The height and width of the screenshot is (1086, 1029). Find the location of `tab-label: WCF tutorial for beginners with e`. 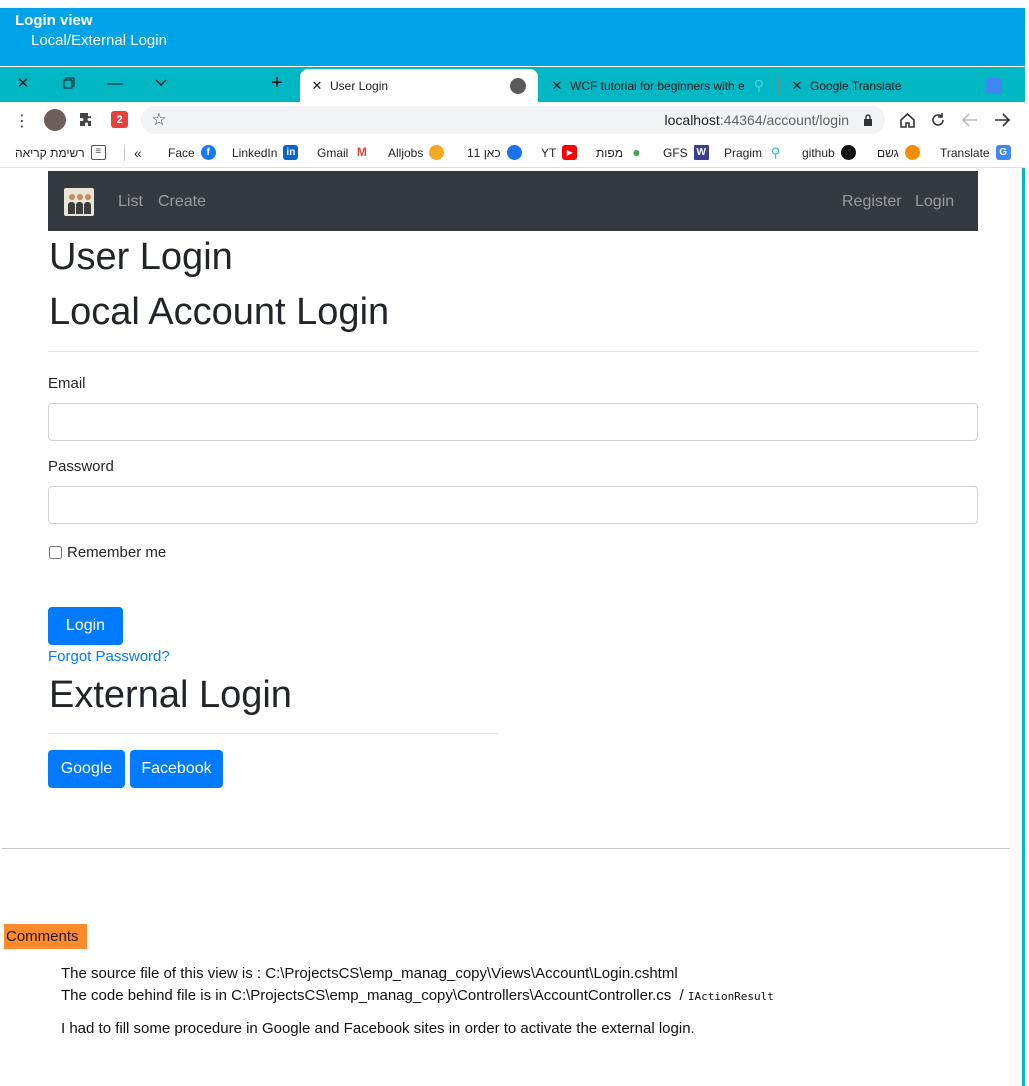

tab-label: WCF tutorial for beginners with e is located at coordinates (657, 85).